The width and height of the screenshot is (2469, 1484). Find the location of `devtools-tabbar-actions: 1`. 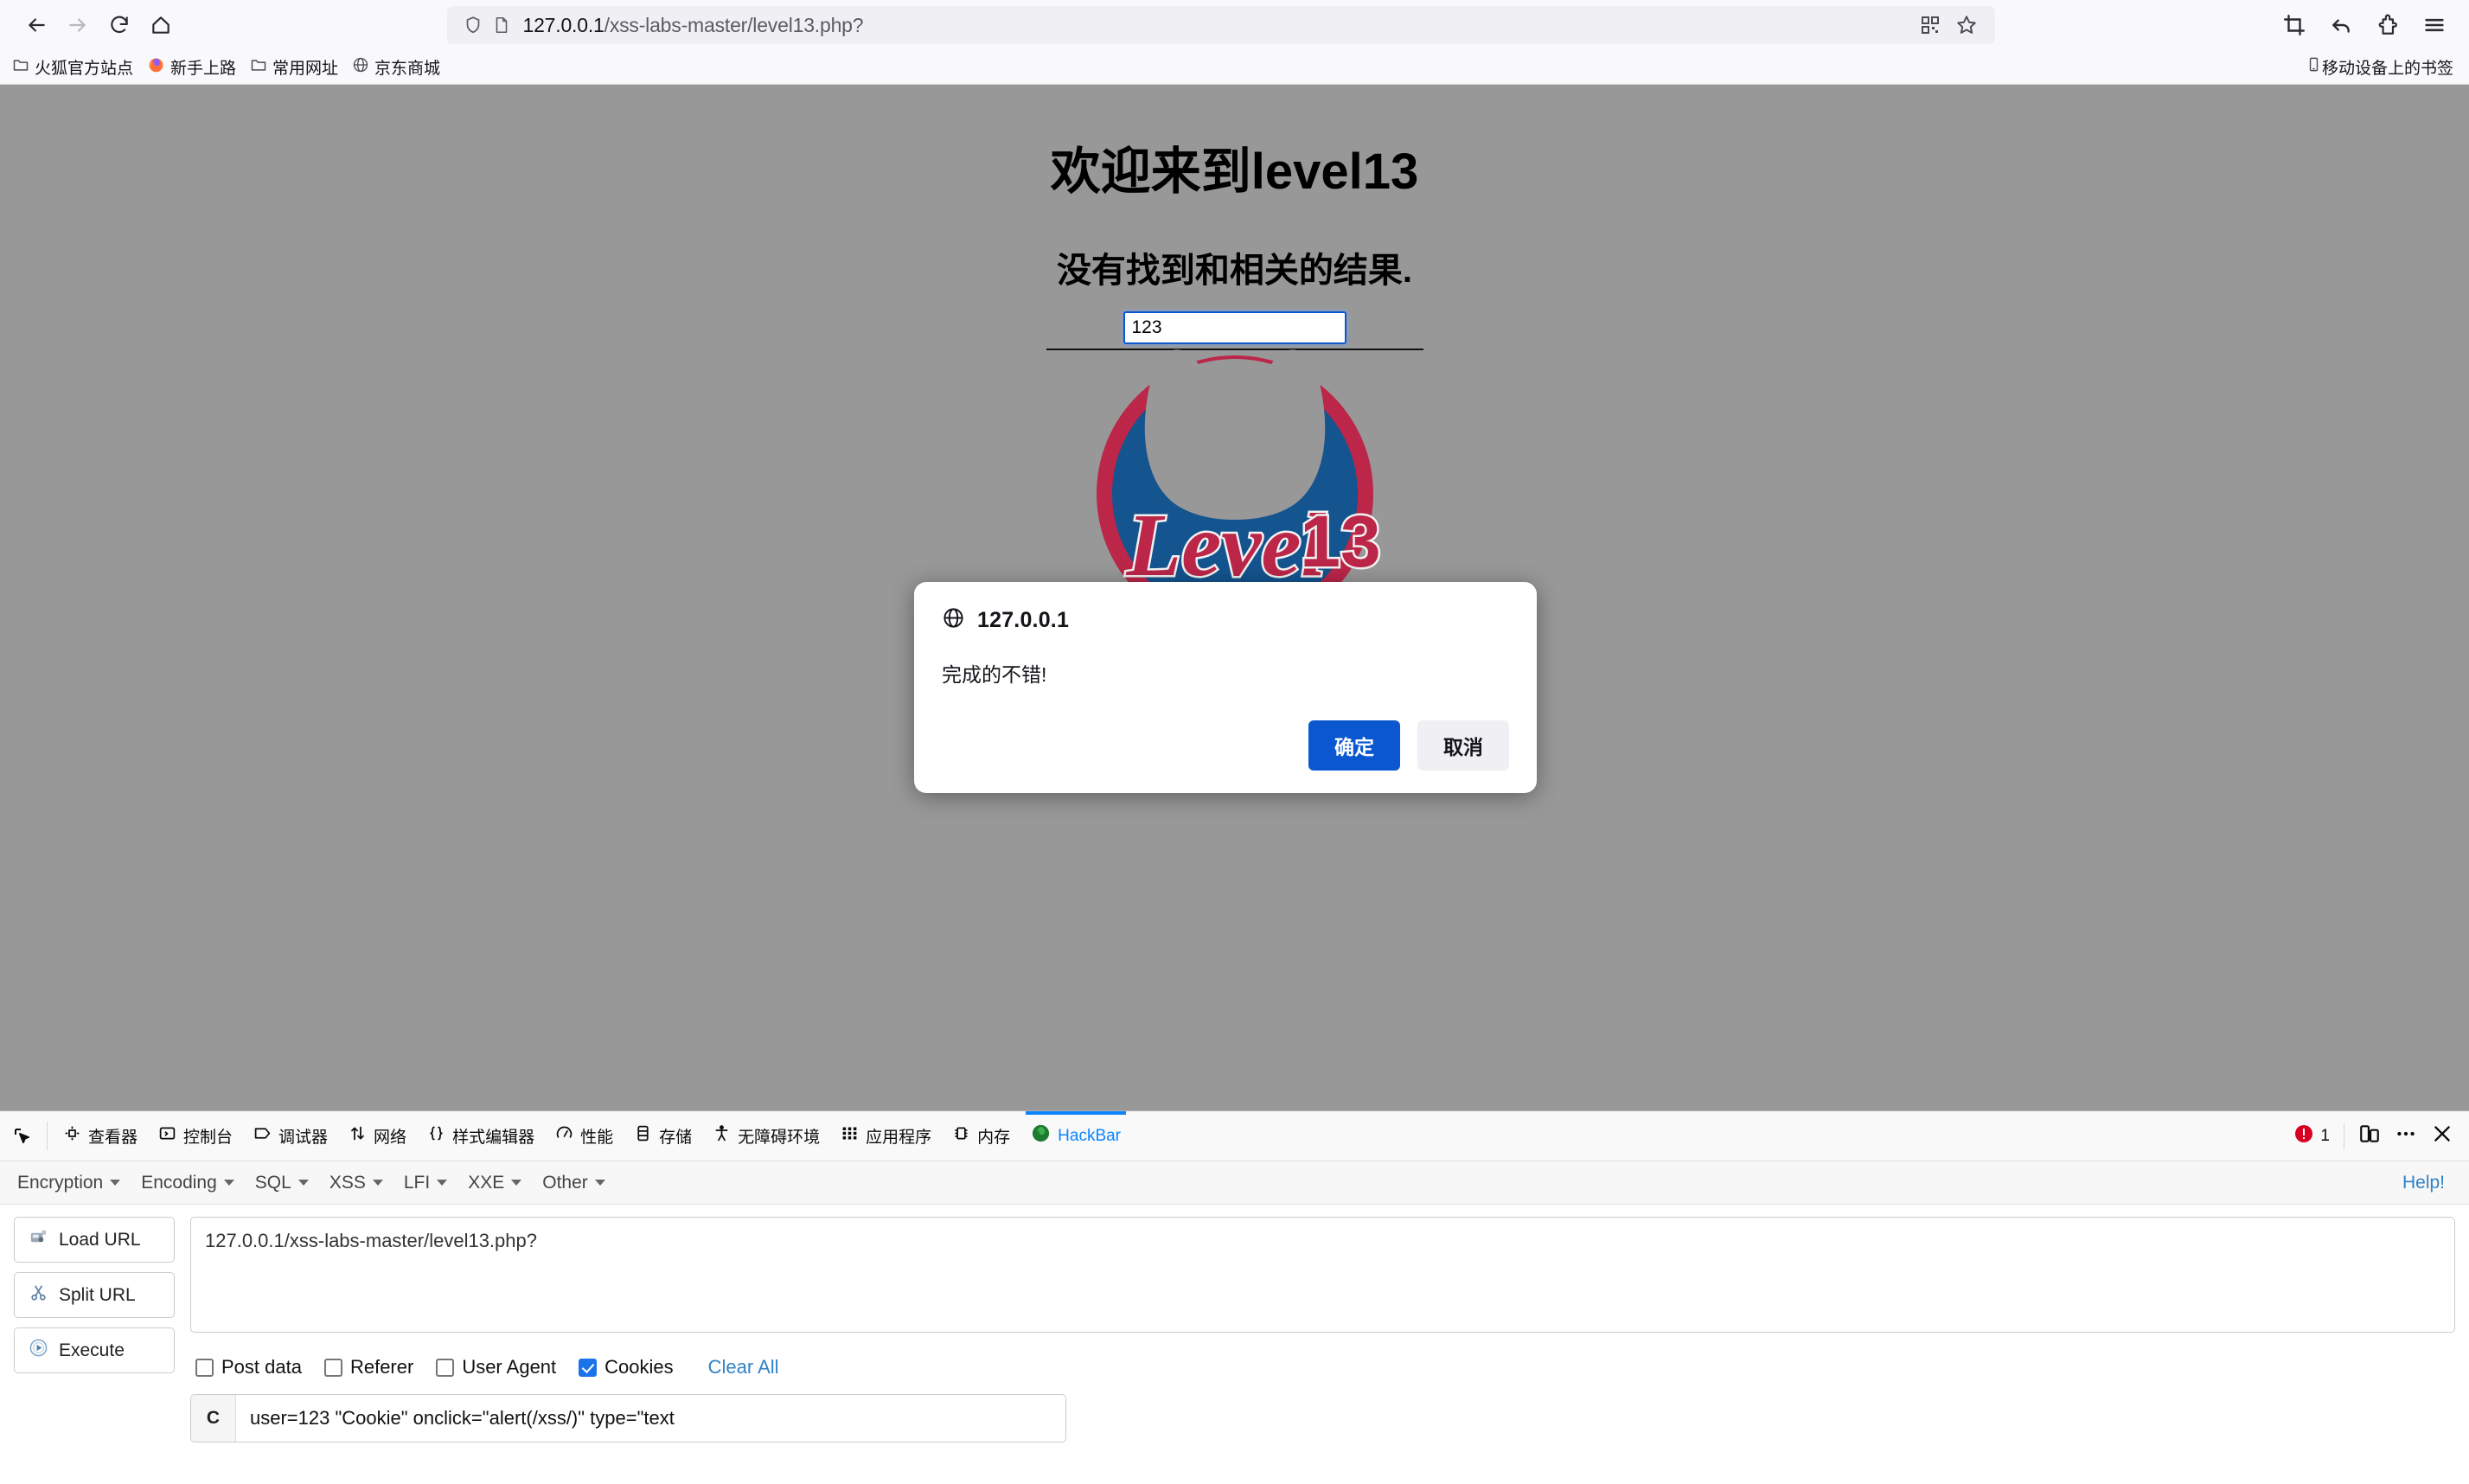

devtools-tabbar-actions: 1 is located at coordinates (2381, 1136).